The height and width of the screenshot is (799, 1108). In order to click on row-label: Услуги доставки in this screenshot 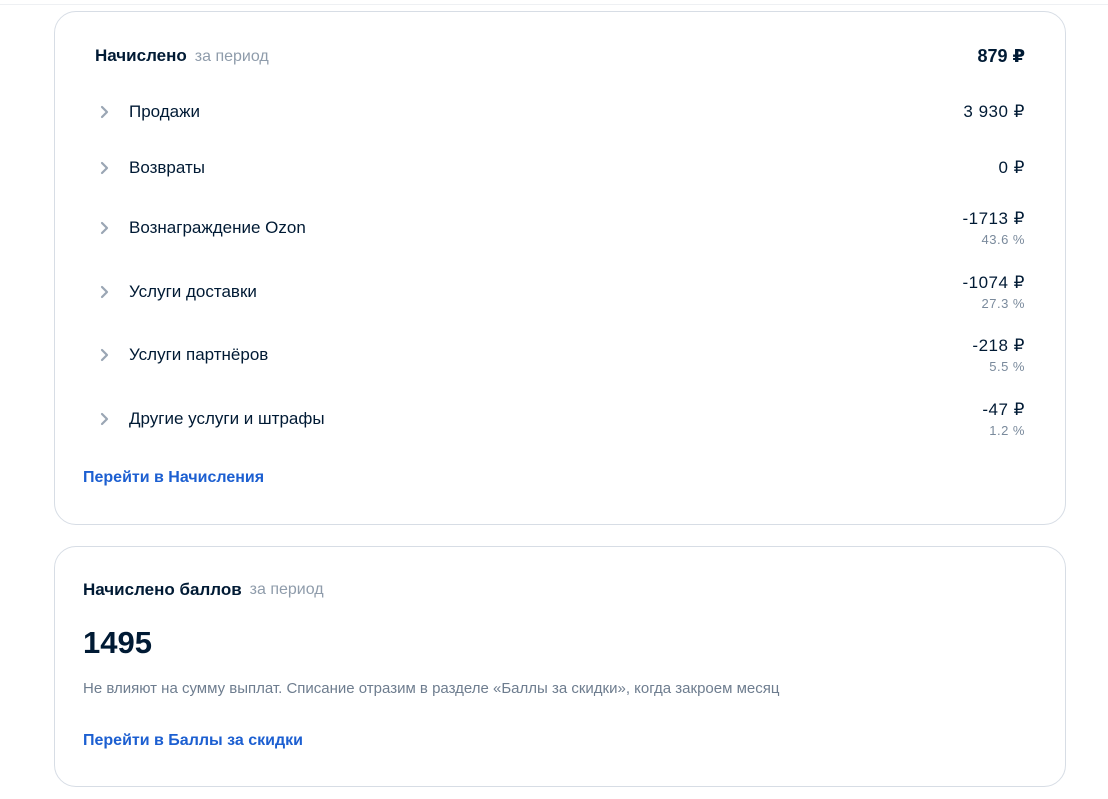, I will do `click(193, 291)`.